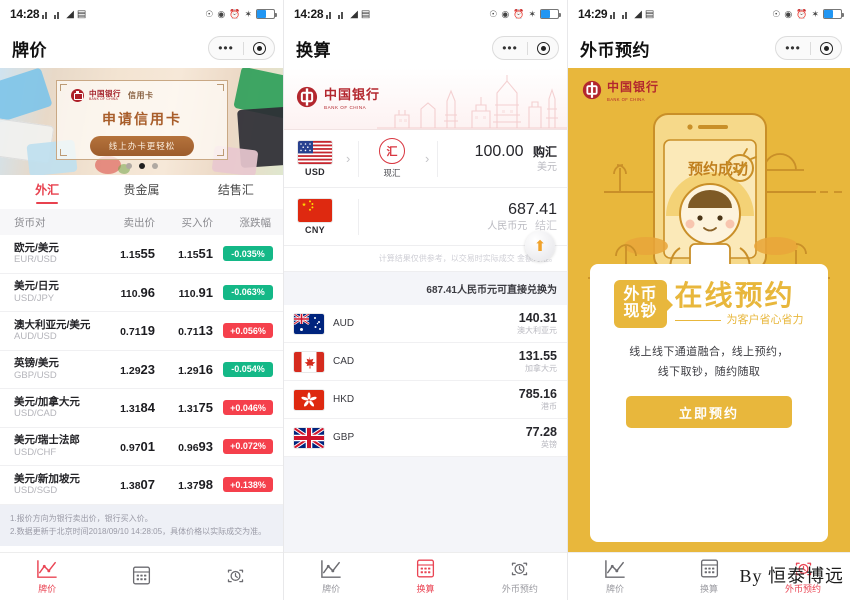  I want to click on list-item: HKD 785.16 港币, so click(425, 400).